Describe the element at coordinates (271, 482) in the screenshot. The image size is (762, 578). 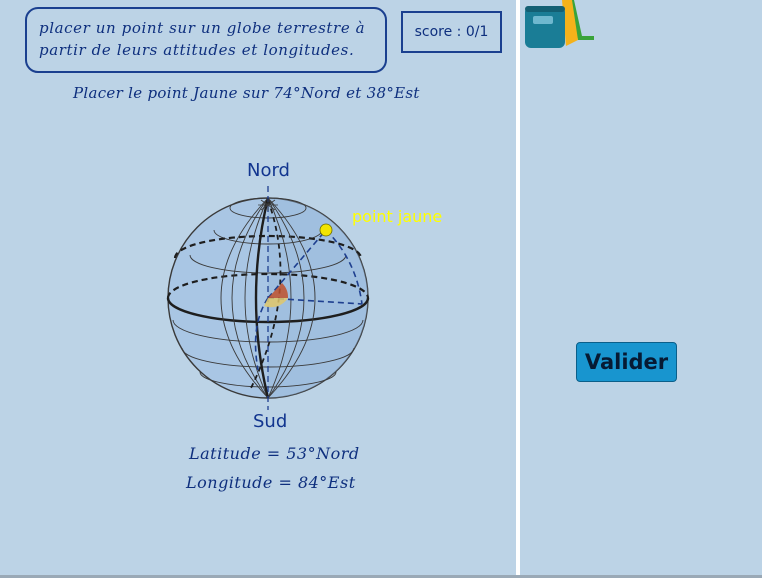
I see `longitude-readout: Longitude = 84°Est` at that location.